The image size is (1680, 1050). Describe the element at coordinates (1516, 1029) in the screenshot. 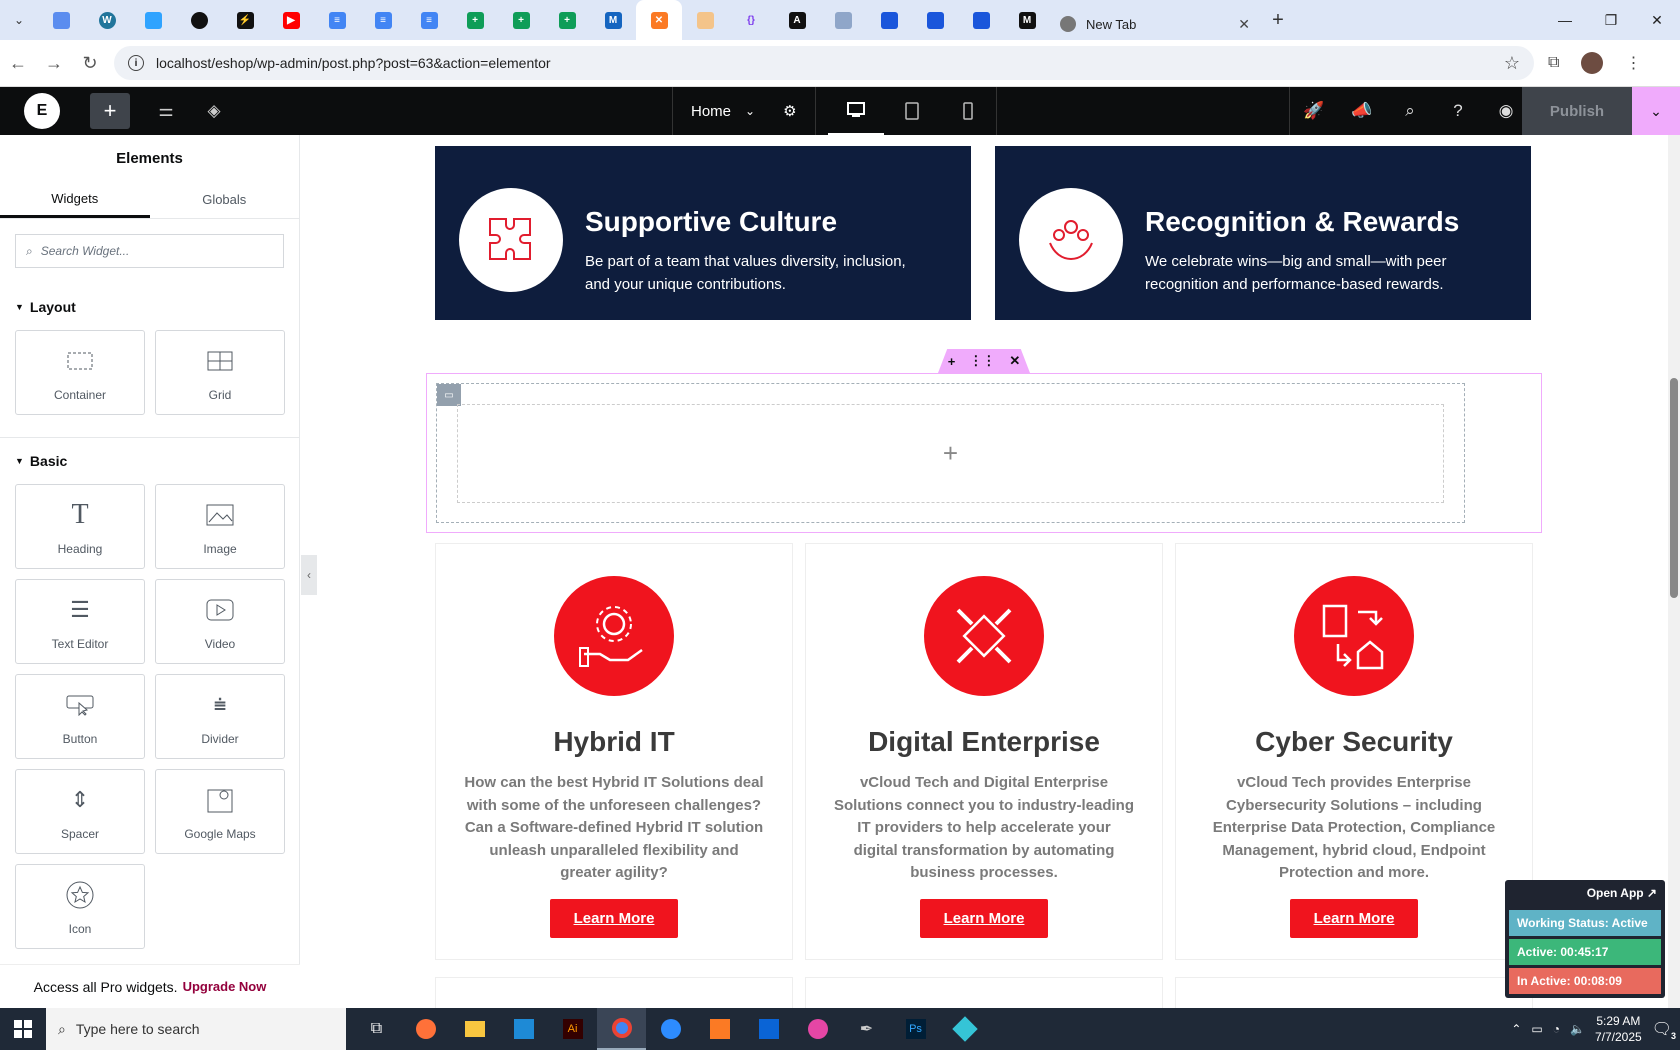

I see `tray-chevron-up-icon: ⌃` at that location.